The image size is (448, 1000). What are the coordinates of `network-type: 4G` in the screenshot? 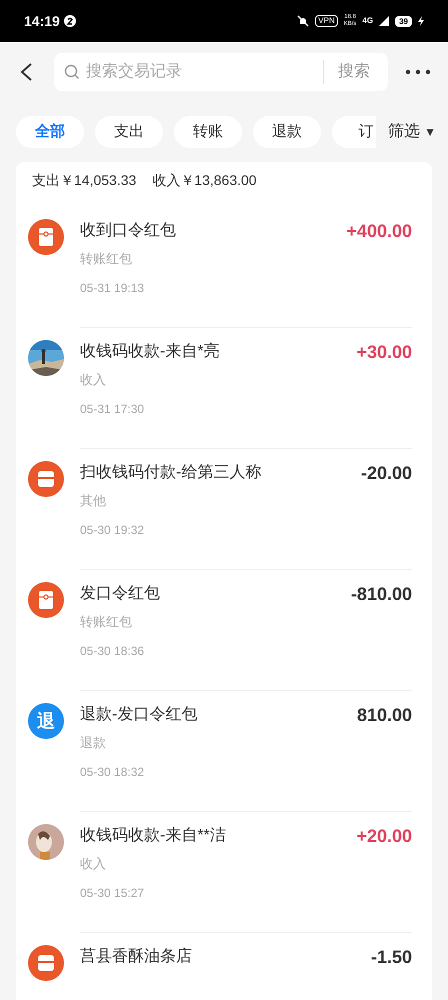 It's located at (368, 21).